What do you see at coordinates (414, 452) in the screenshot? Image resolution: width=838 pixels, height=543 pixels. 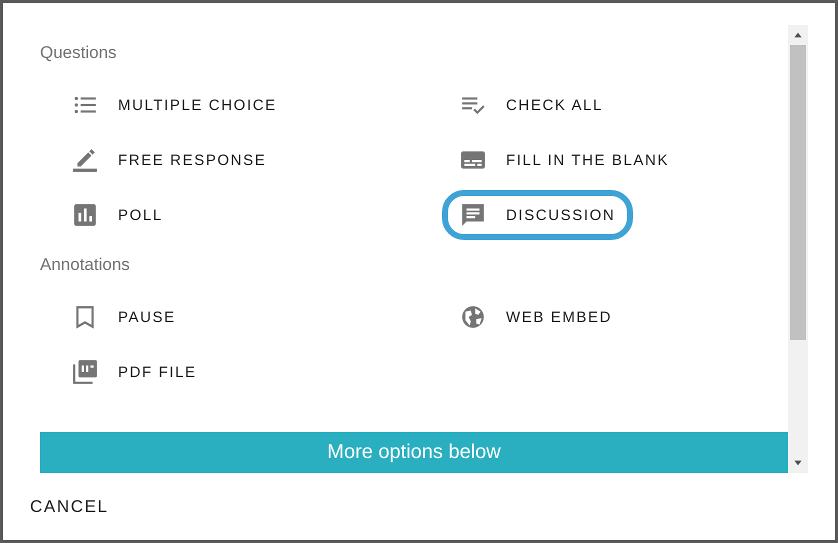 I see `more-options-banner: More options below` at bounding box center [414, 452].